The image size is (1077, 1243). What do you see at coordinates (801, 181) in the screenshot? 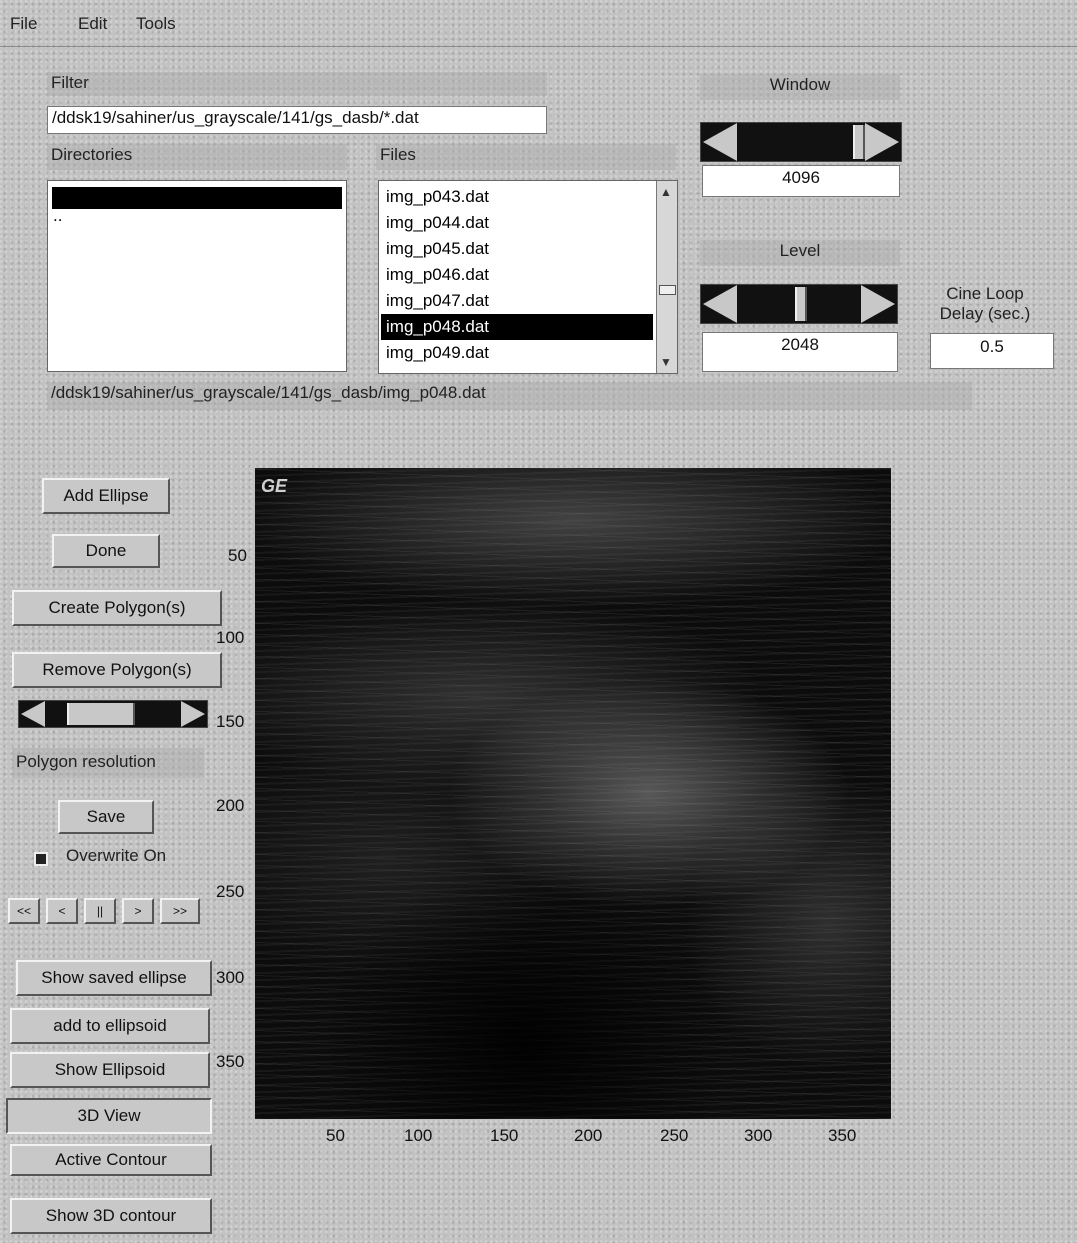
I see `window-value: 4096` at bounding box center [801, 181].